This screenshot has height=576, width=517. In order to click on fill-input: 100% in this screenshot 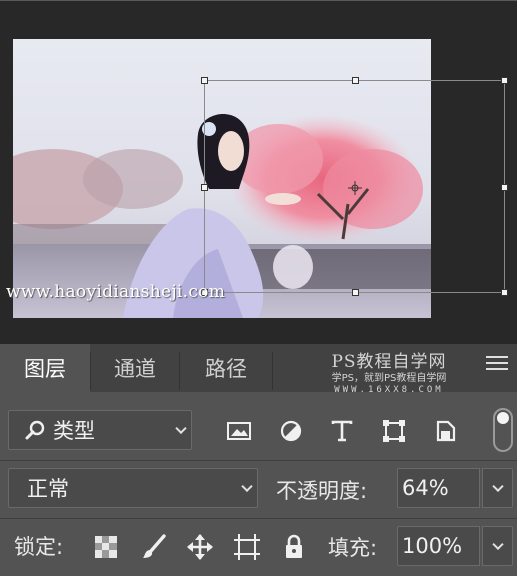, I will do `click(438, 546)`.